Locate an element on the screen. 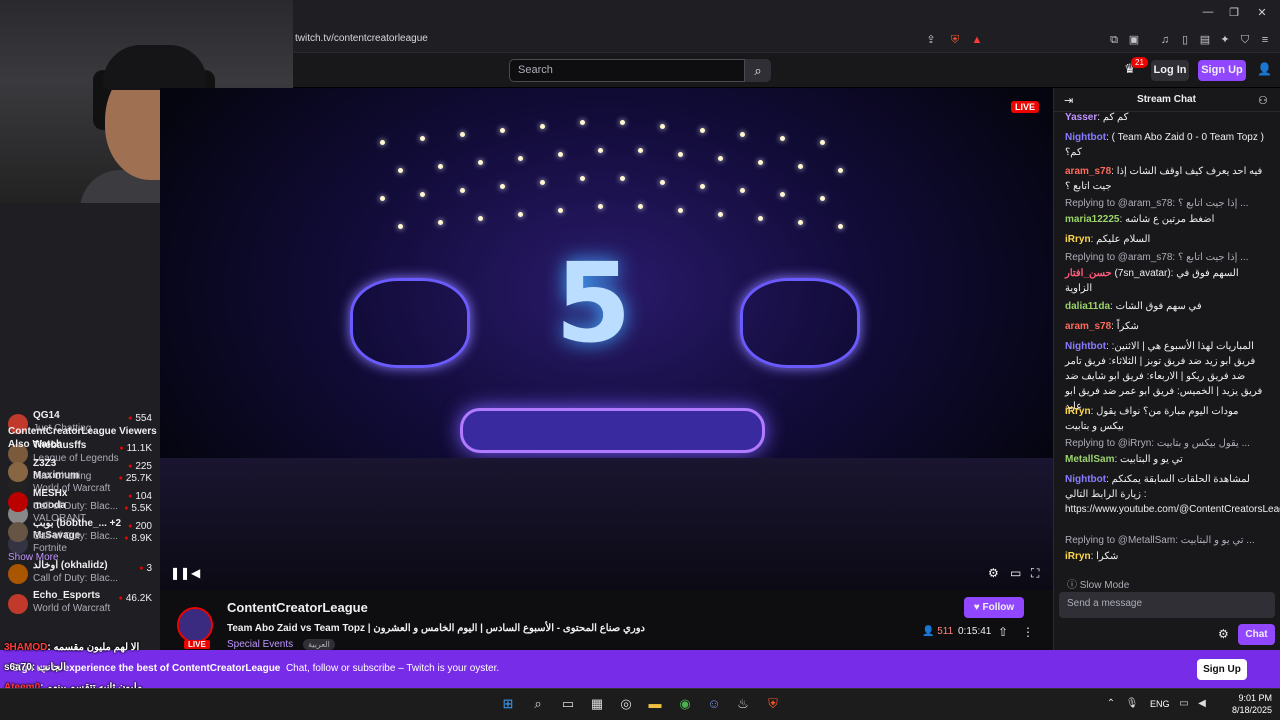 The height and width of the screenshot is (720, 1280). theatre-mode-icon: ▭ is located at coordinates (1015, 573).